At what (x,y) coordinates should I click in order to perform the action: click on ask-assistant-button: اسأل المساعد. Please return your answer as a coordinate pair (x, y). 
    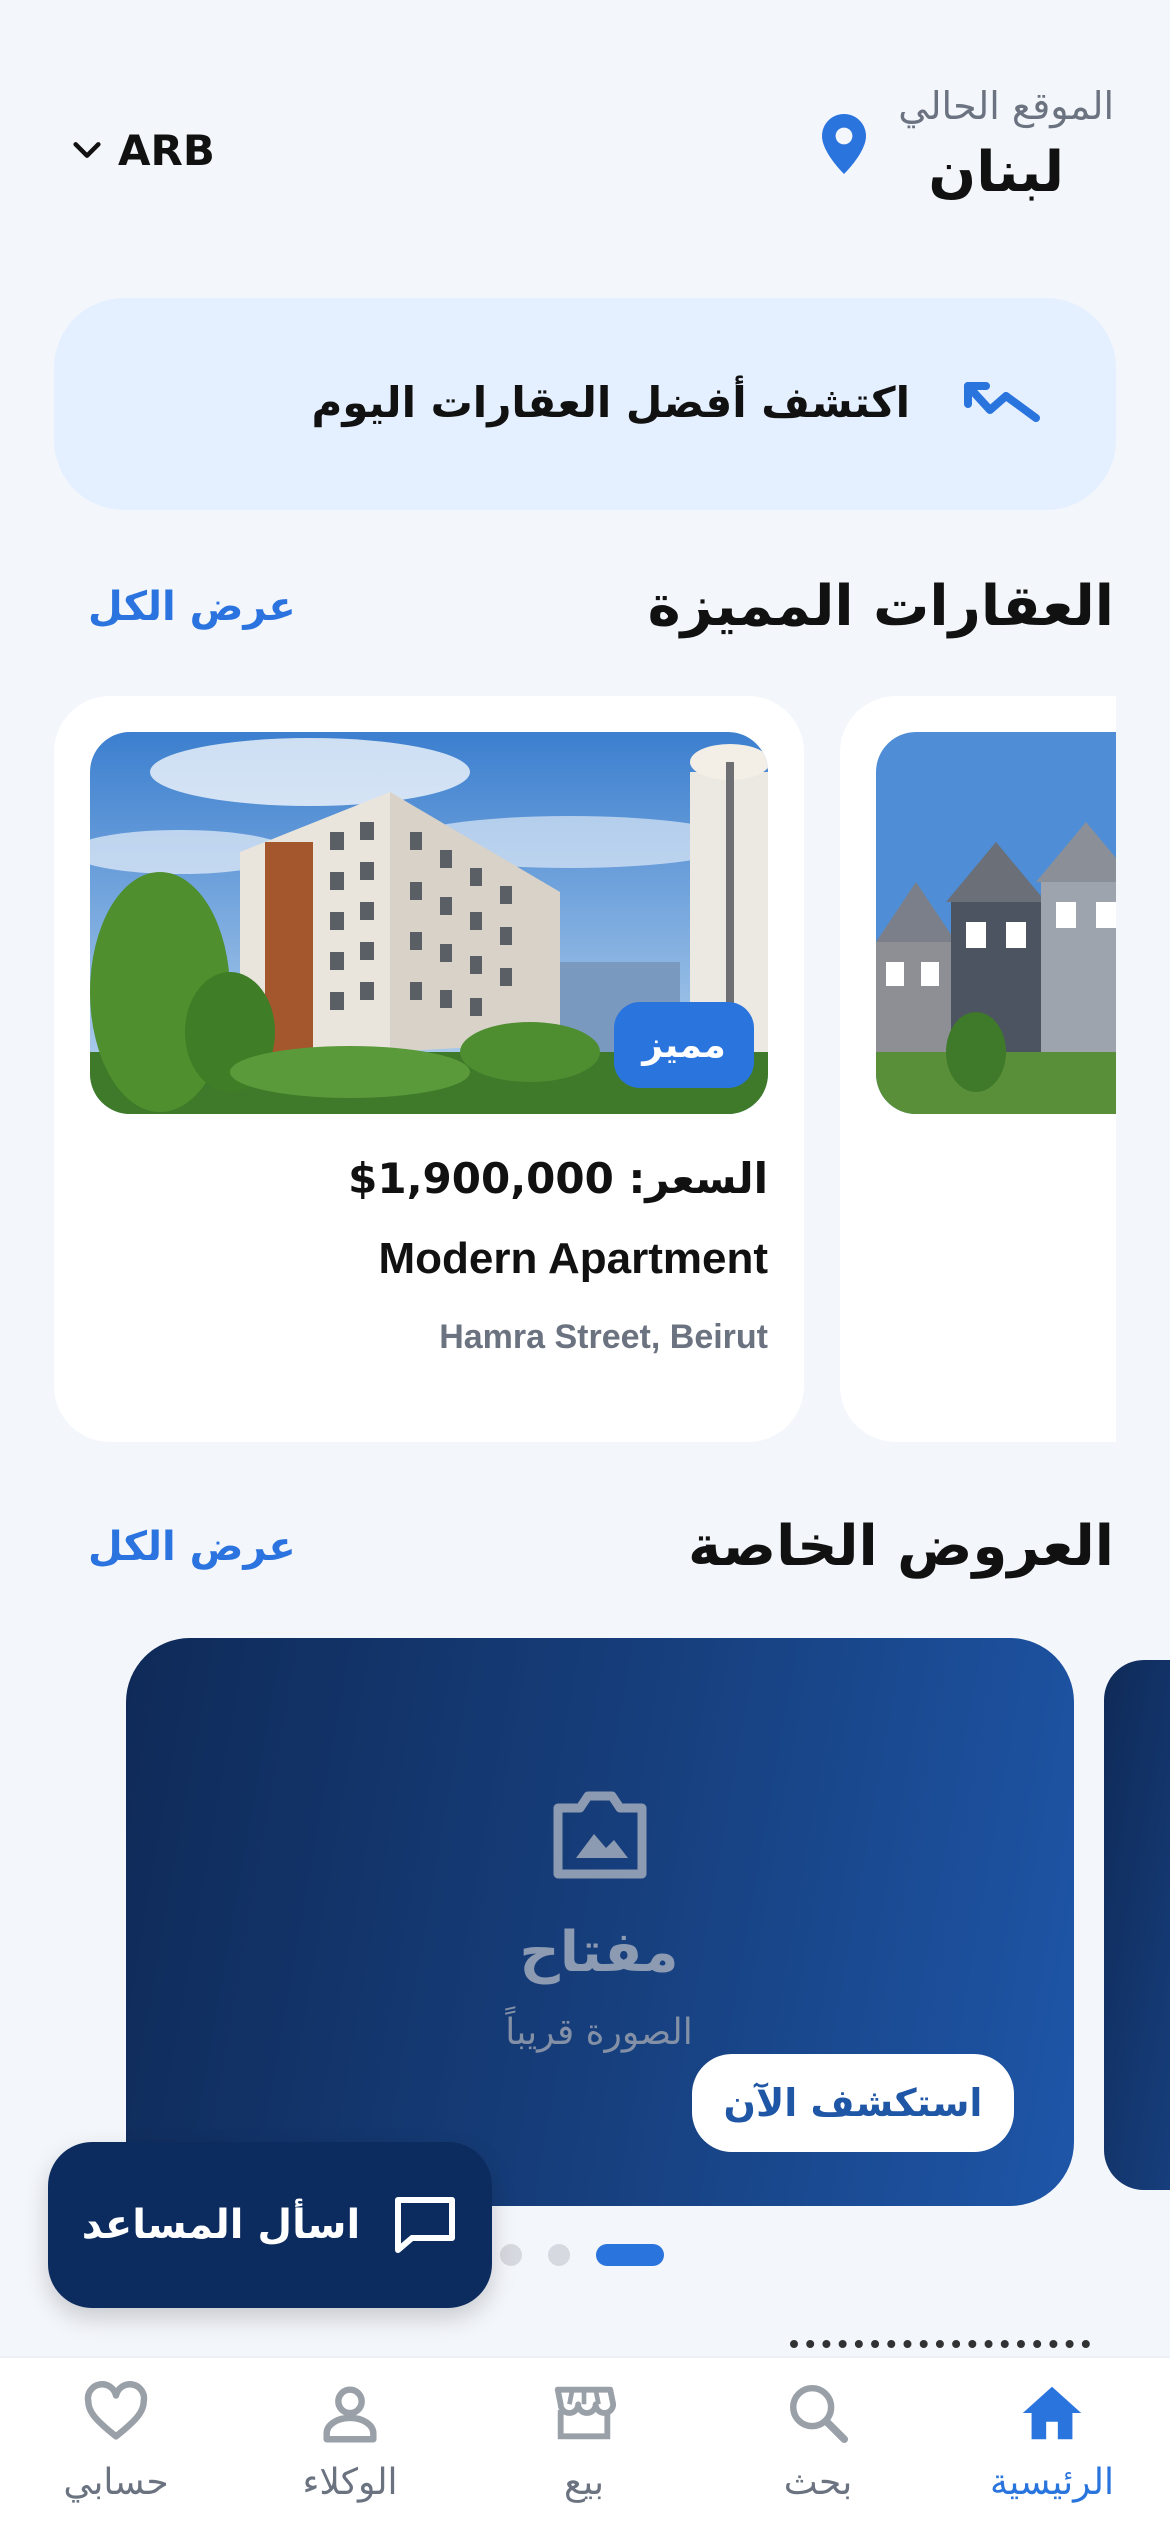
    Looking at the image, I should click on (270, 2225).